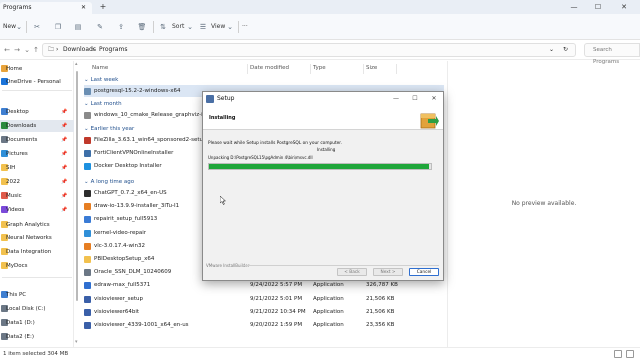 Image resolution: width=640 pixels, height=360 pixels. Describe the element at coordinates (37, 196) in the screenshot. I see `sidebar-item-music: Music 📌` at that location.